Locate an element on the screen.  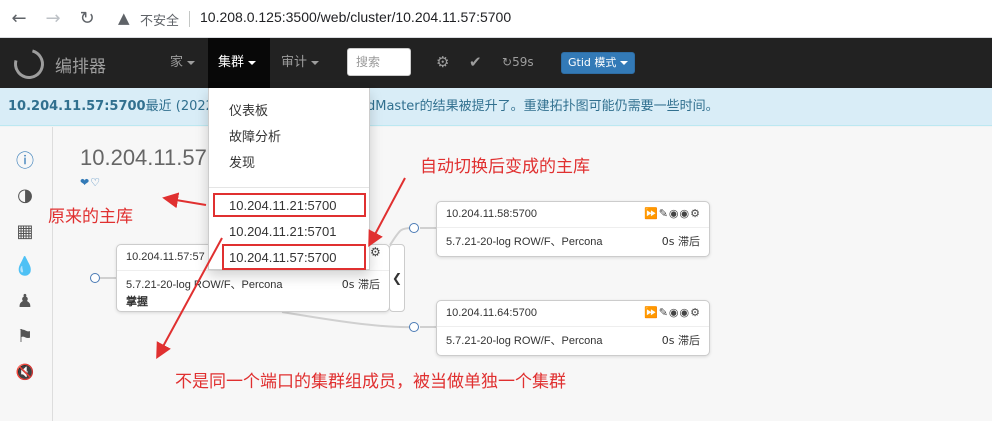
arrow-original-master is located at coordinates (184, 200).